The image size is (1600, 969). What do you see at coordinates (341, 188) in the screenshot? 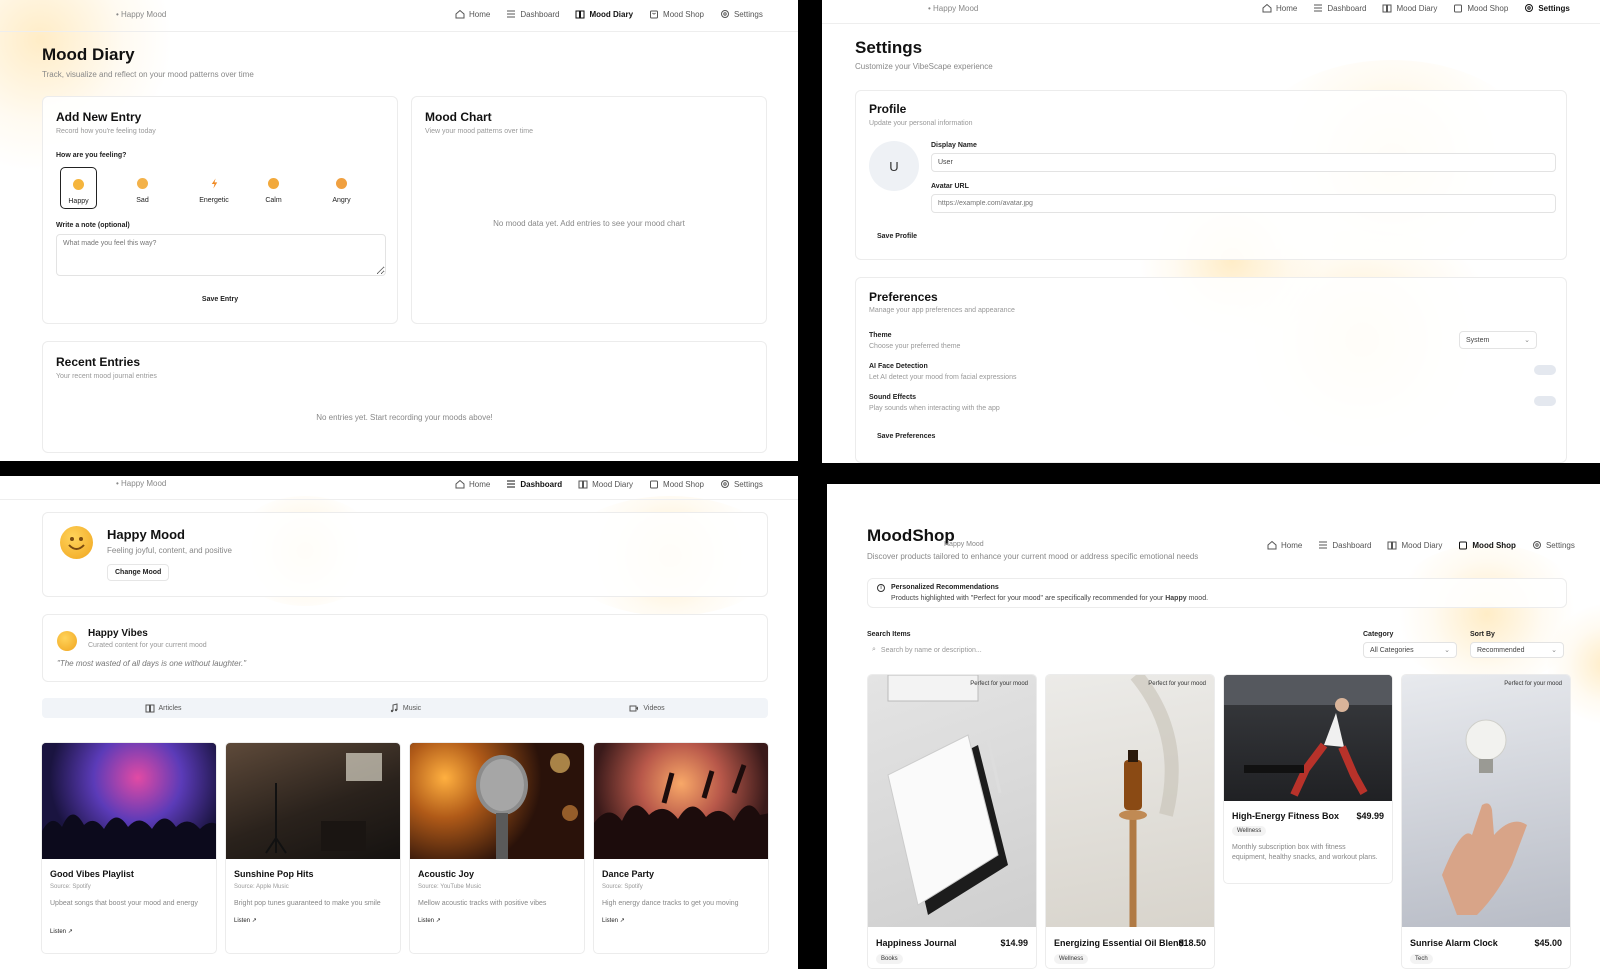
I see `mood-option-angry: Angry` at bounding box center [341, 188].